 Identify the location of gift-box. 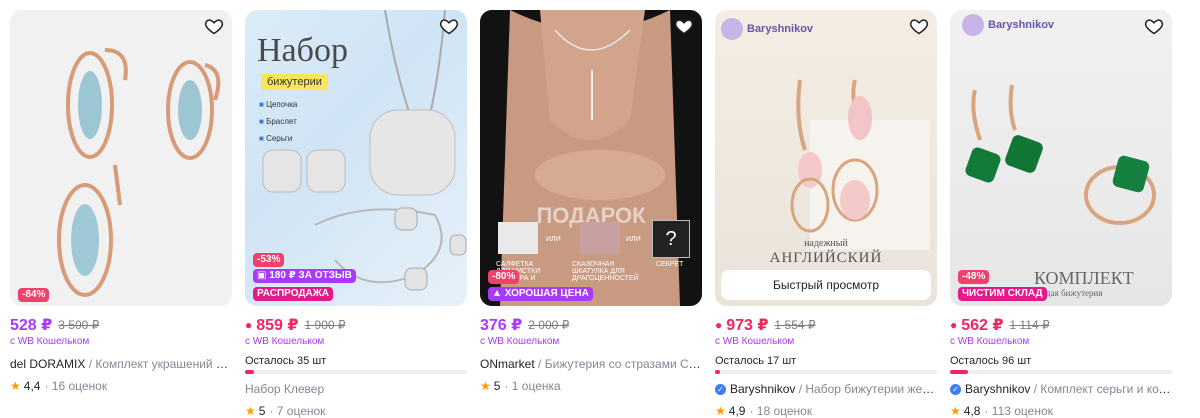
(600, 238).